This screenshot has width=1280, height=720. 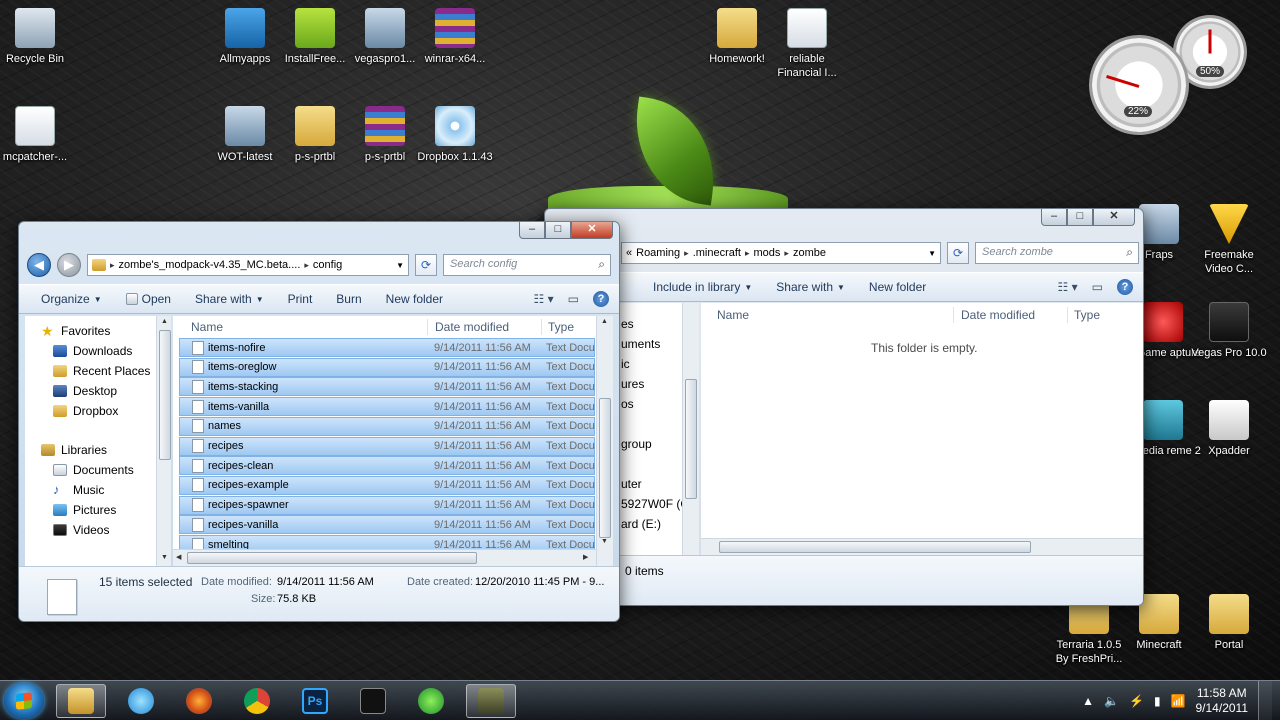 I want to click on file-row: items-nofire 9/14/2011 11:56 AM Text Docu, so click(x=387, y=347).